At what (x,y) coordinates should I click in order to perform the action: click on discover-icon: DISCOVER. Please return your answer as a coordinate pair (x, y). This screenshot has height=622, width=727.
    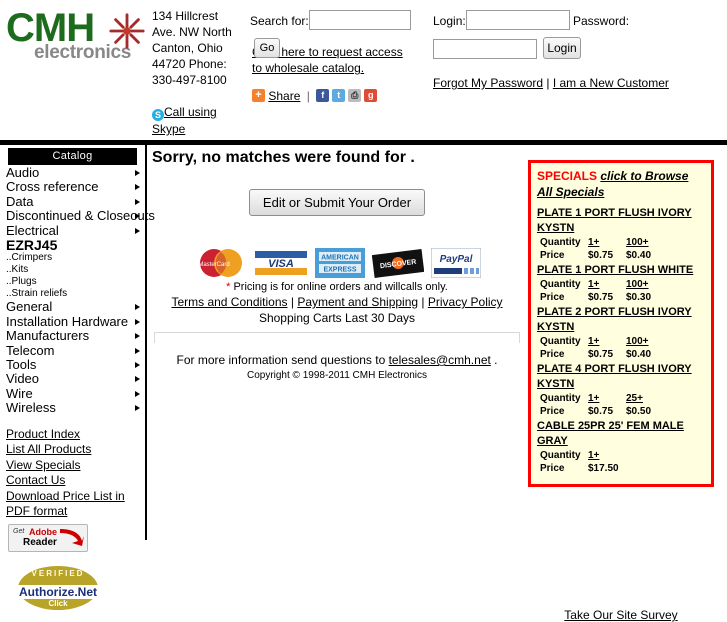
    Looking at the image, I should click on (397, 263).